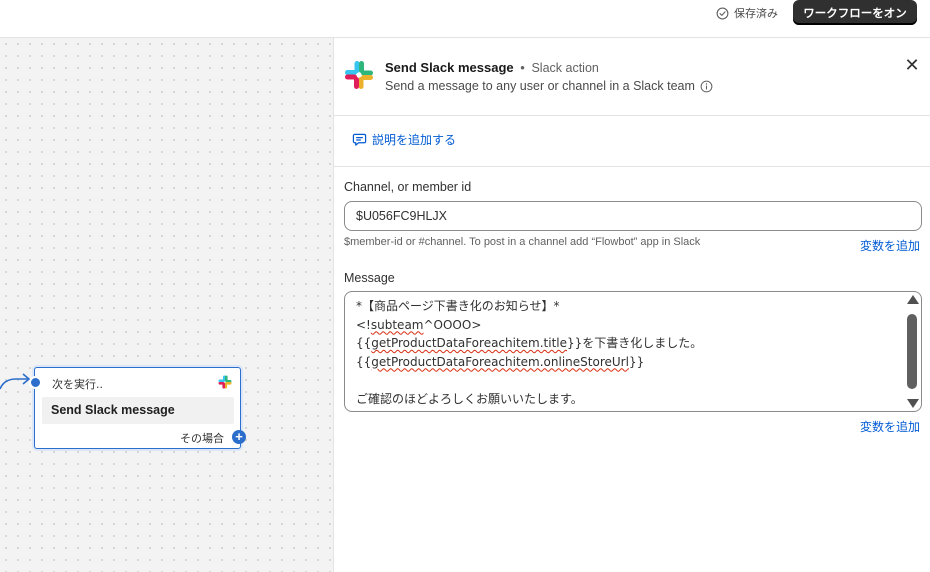  I want to click on spellcheck-token: subteam, so click(397, 324).